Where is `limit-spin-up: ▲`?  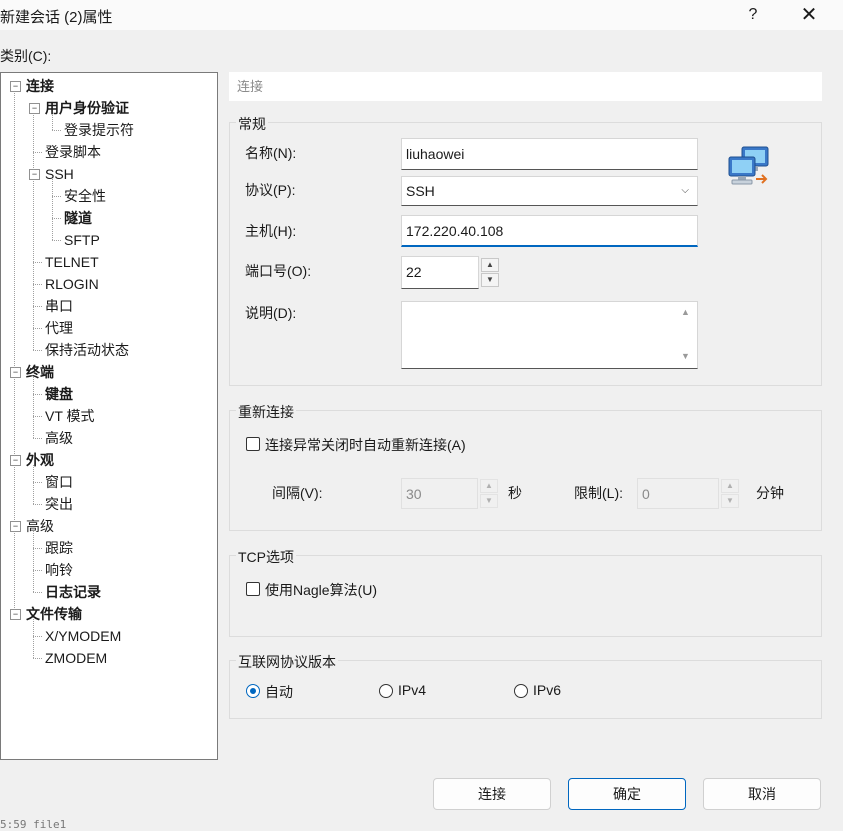 limit-spin-up: ▲ is located at coordinates (730, 486).